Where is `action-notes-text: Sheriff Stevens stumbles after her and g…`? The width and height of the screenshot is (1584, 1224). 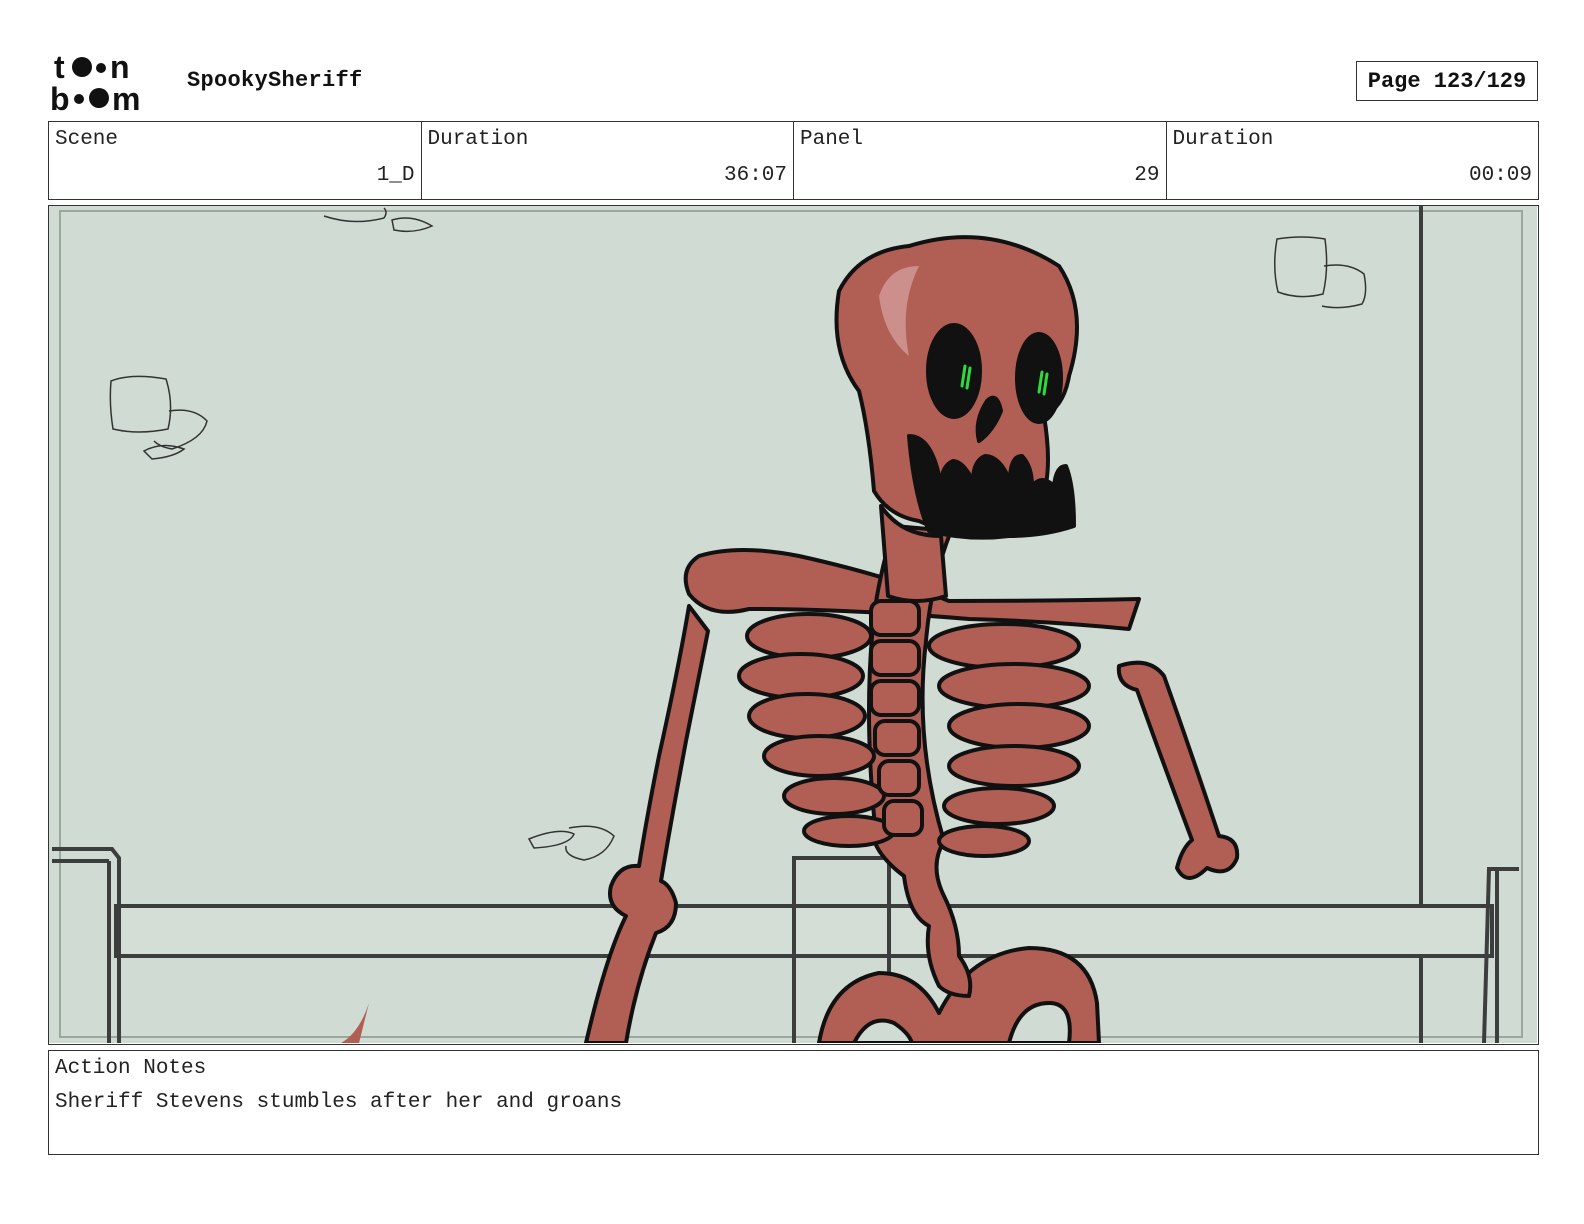 action-notes-text: Sheriff Stevens stumbles after her and g… is located at coordinates (339, 1102).